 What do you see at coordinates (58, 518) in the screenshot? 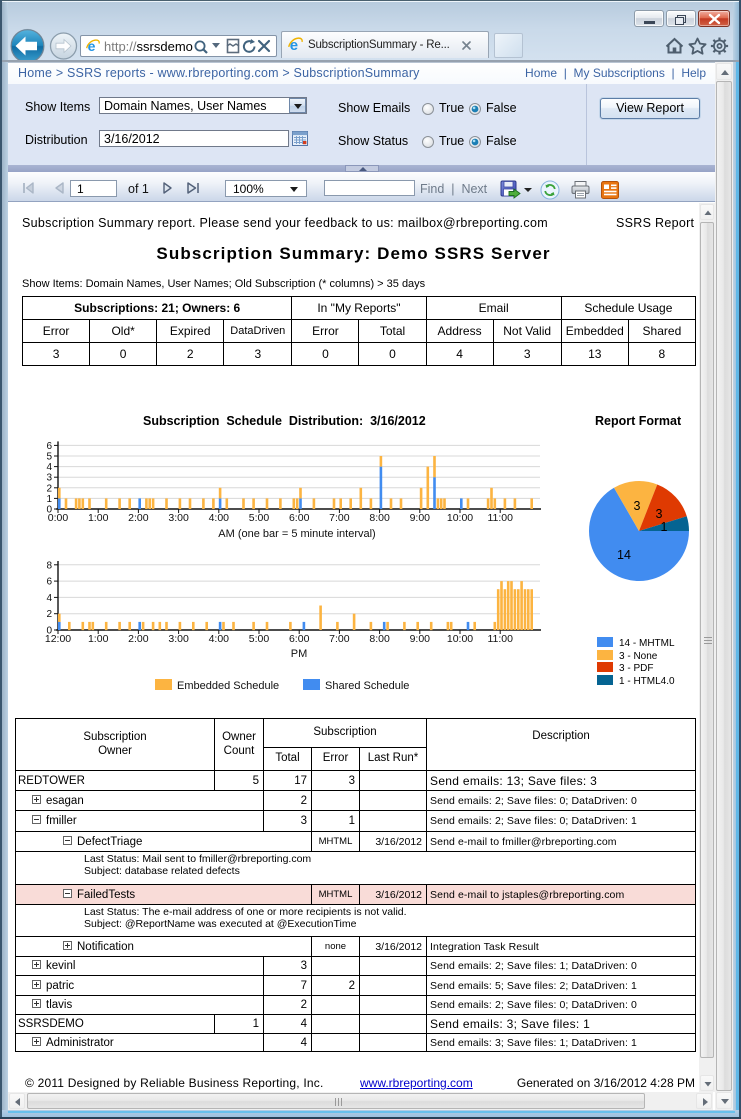
I see `svg-text: 0:00` at bounding box center [58, 518].